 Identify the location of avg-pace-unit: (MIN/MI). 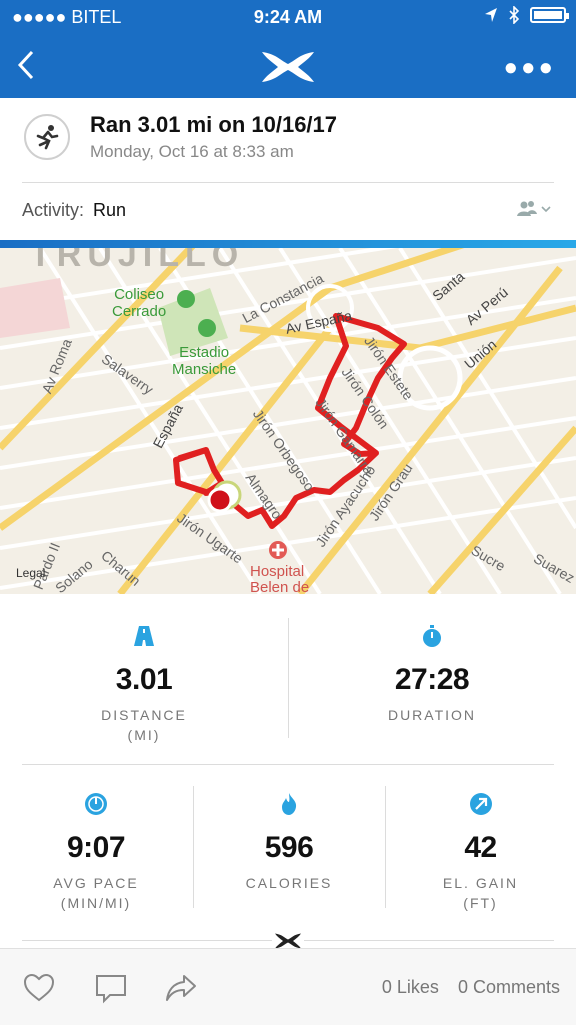
(96, 903).